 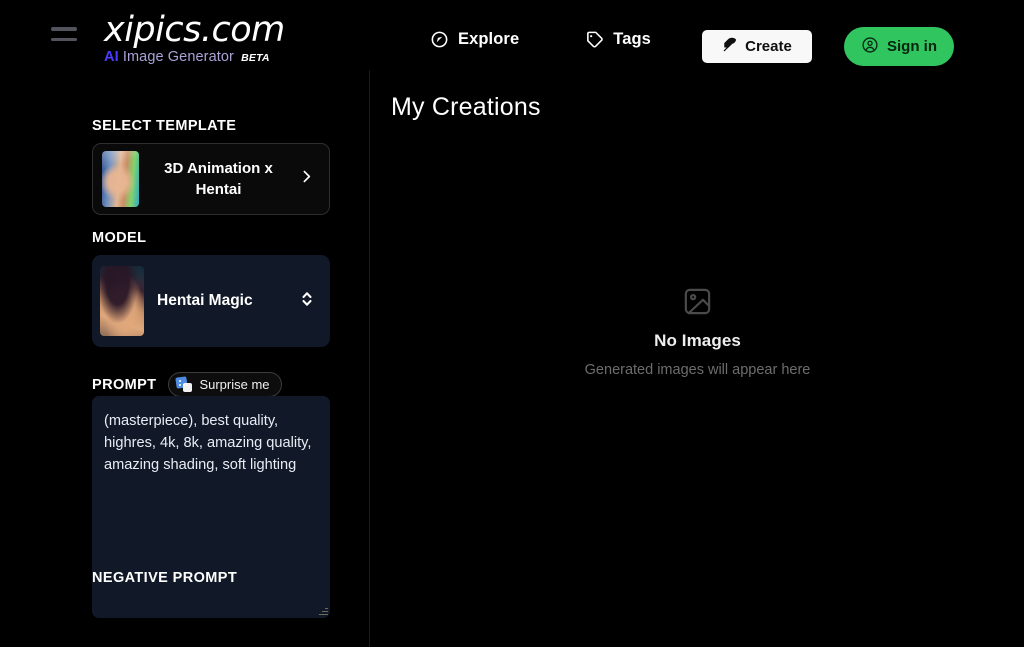 What do you see at coordinates (697, 340) in the screenshot?
I see `empty-state-title: No Images` at bounding box center [697, 340].